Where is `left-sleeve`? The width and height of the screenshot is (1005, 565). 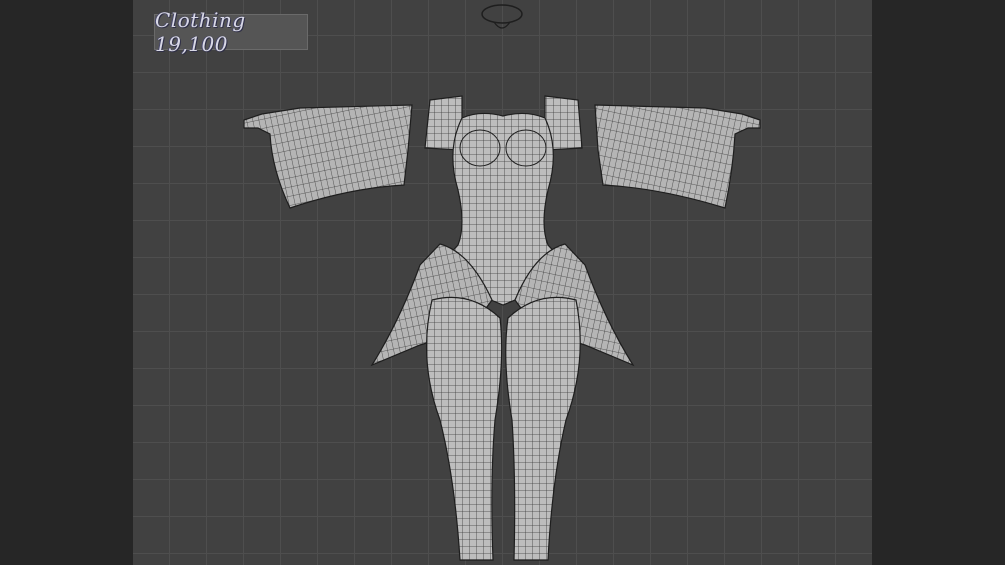 left-sleeve is located at coordinates (328, 156).